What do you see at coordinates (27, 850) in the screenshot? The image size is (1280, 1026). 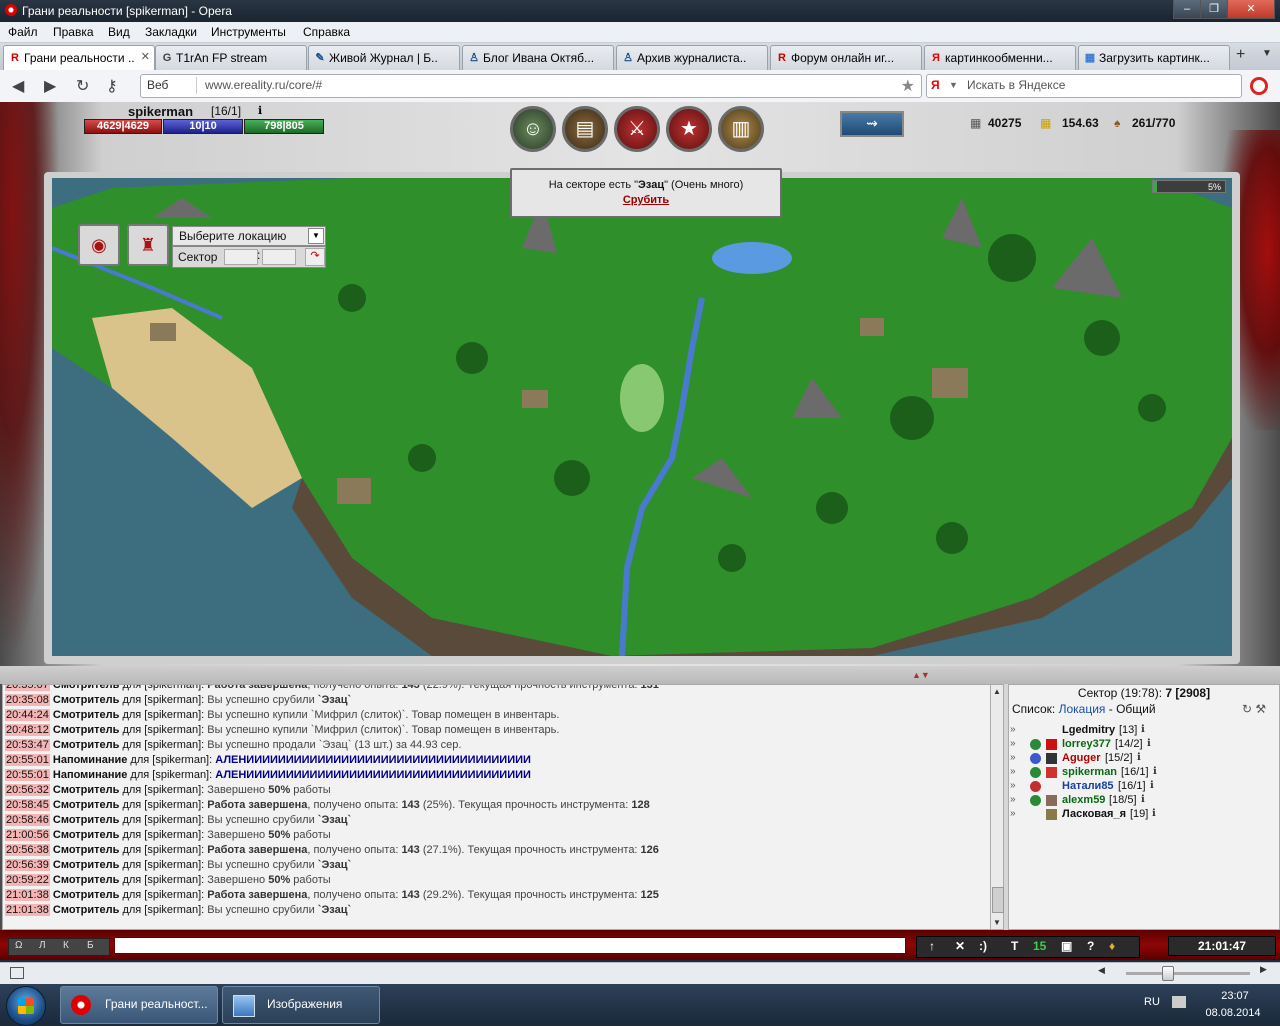 I see `message-time: 20:56:38` at bounding box center [27, 850].